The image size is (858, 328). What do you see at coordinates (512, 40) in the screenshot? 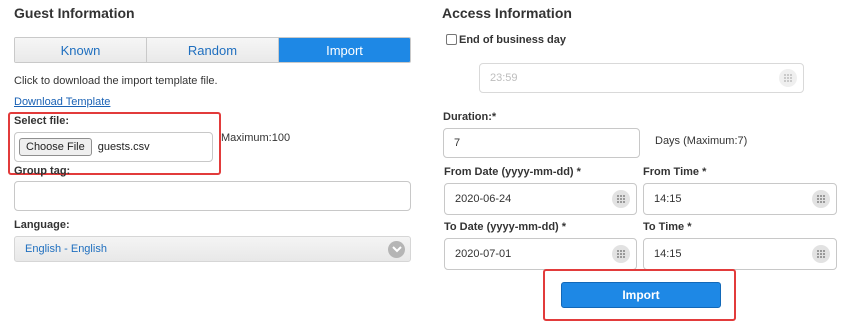
I see `end-of-business-day-label: End of business day` at bounding box center [512, 40].